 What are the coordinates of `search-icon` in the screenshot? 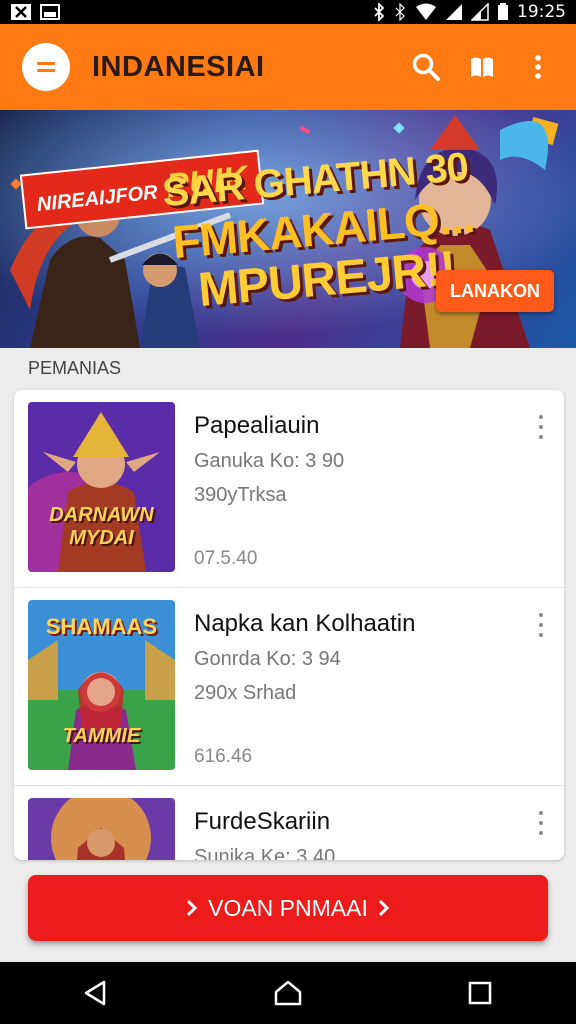 It's located at (426, 67).